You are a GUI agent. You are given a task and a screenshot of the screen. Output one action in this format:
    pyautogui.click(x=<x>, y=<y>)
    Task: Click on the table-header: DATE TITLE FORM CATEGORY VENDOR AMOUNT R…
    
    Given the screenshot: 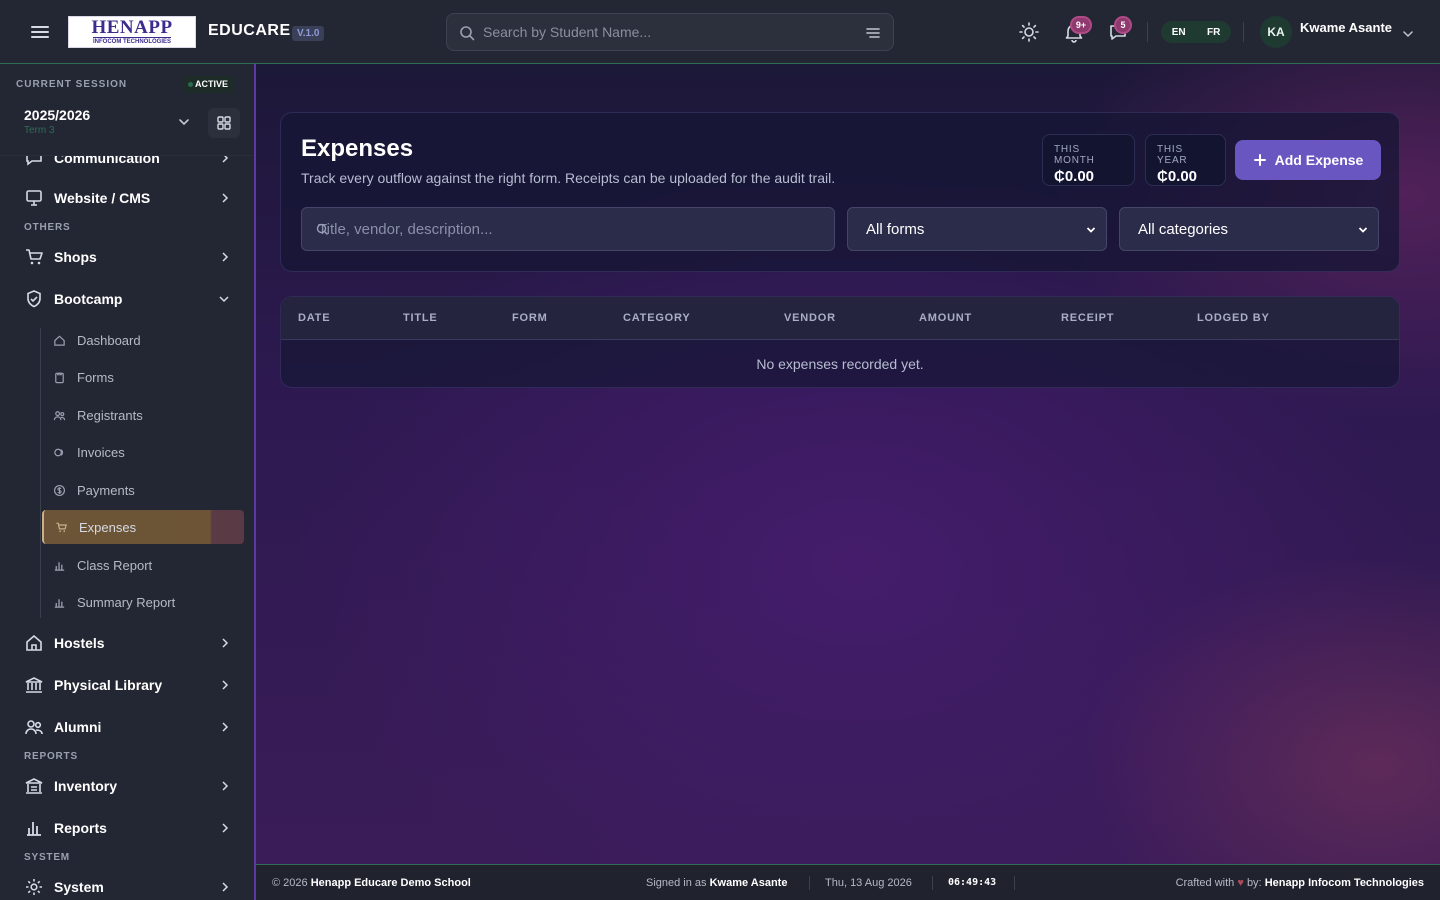 What is the action you would take?
    pyautogui.click(x=840, y=318)
    